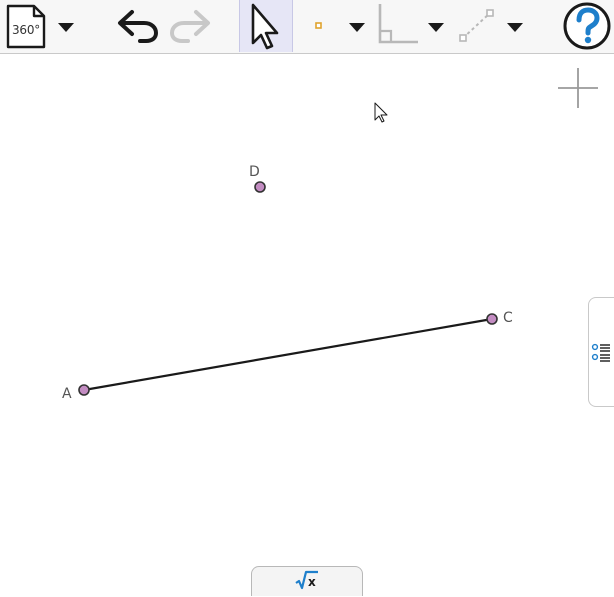  I want to click on dashed-line-icon, so click(476, 25).